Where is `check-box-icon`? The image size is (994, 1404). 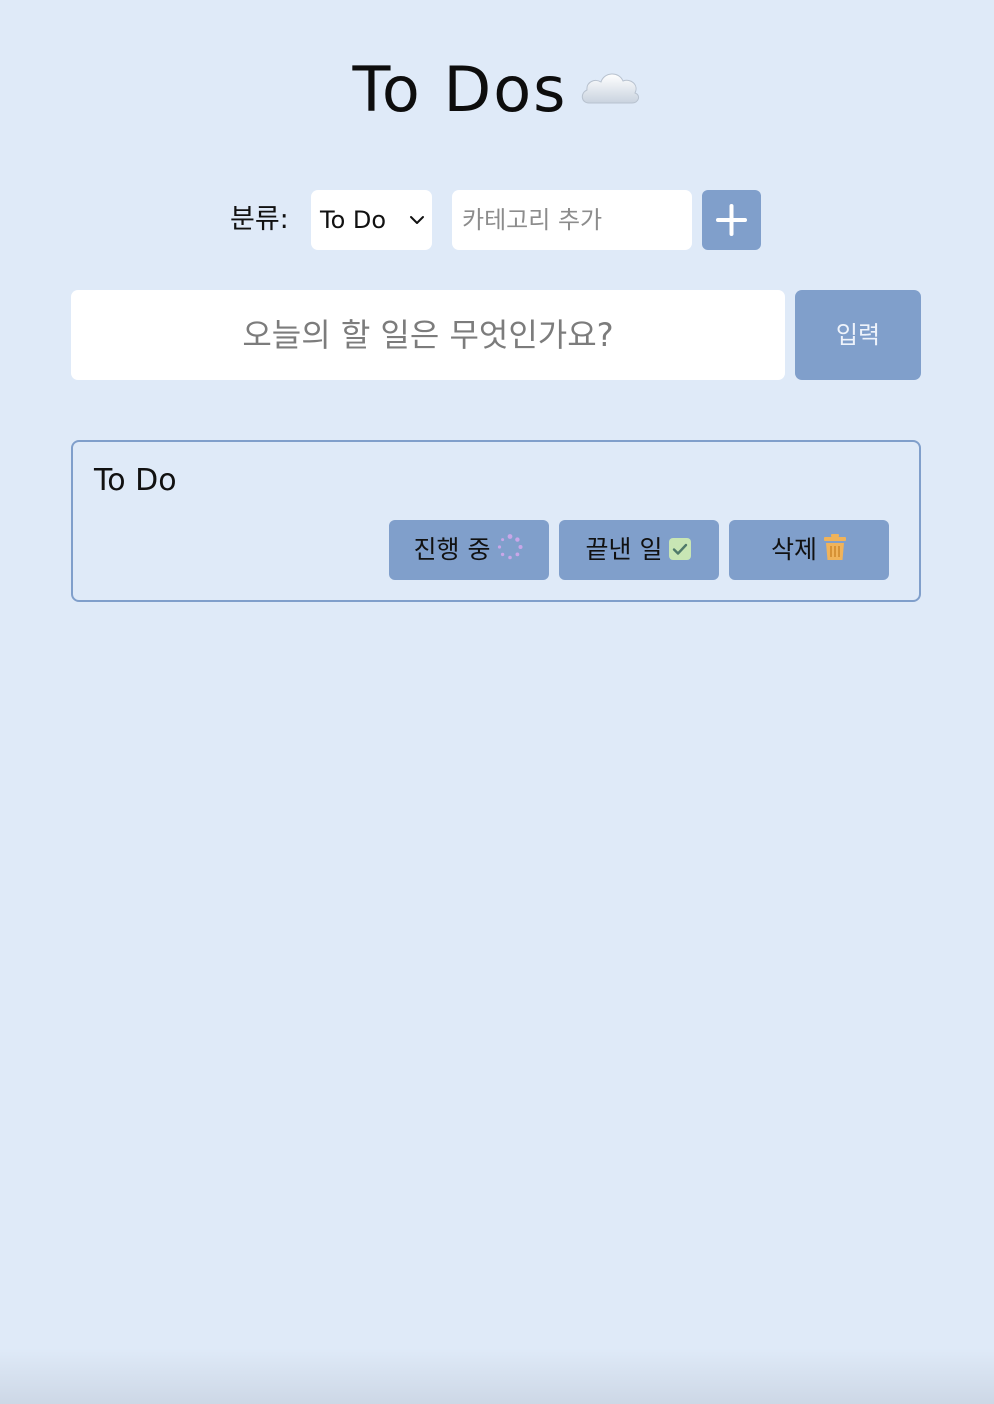
check-box-icon is located at coordinates (680, 553).